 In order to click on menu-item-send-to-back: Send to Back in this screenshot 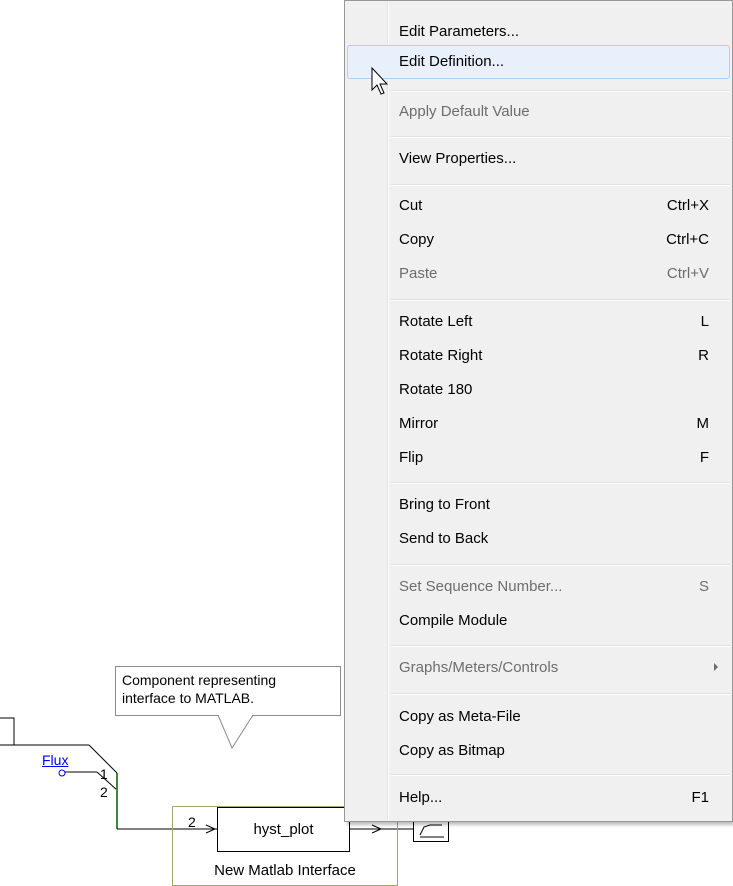, I will do `click(538, 539)`.